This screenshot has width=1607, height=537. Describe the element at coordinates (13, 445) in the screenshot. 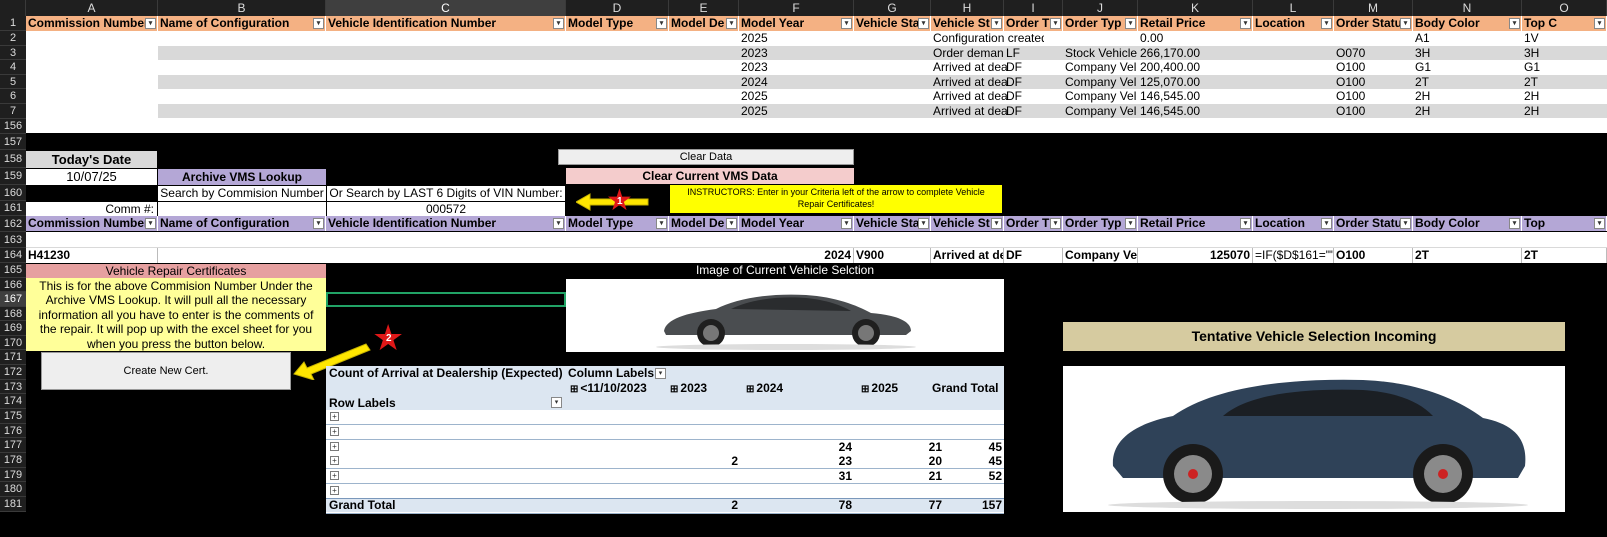

I see `row-header-177: 177` at that location.